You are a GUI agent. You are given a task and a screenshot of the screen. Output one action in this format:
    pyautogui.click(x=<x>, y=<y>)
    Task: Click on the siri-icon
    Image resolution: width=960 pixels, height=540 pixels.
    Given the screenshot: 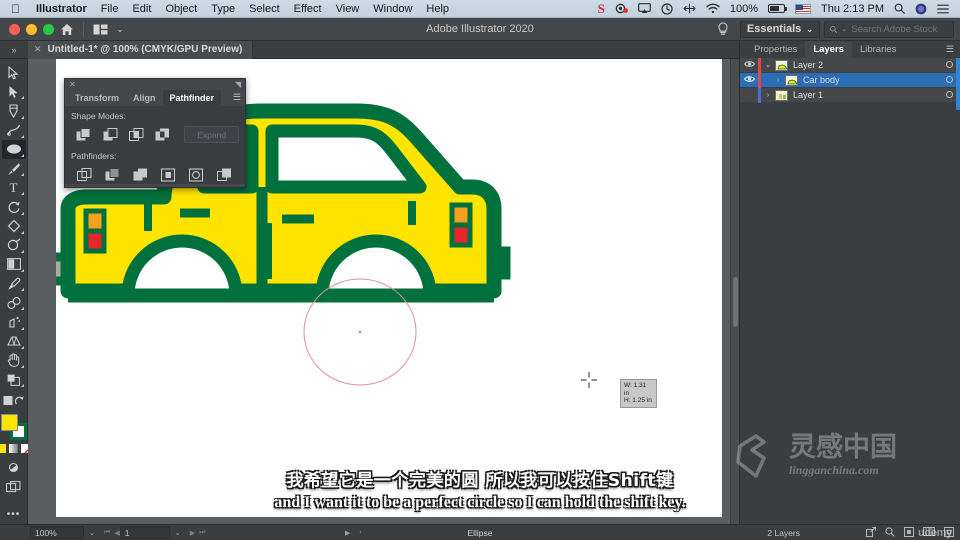 What is the action you would take?
    pyautogui.click(x=921, y=9)
    